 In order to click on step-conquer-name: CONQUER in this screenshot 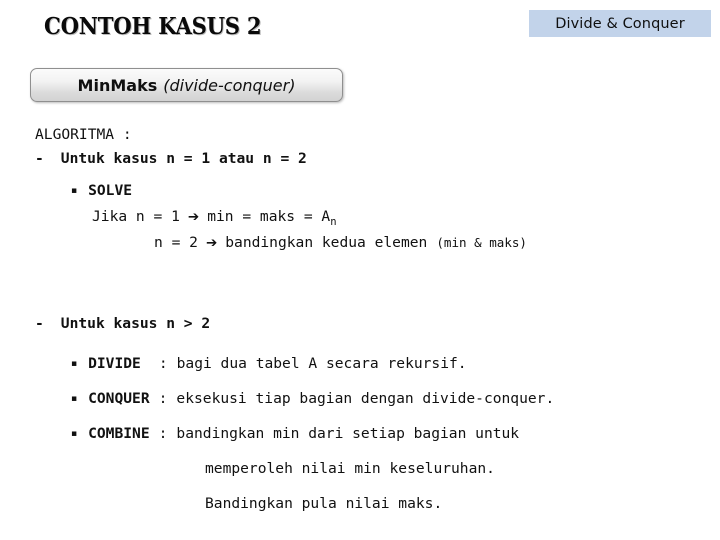, I will do `click(119, 398)`.